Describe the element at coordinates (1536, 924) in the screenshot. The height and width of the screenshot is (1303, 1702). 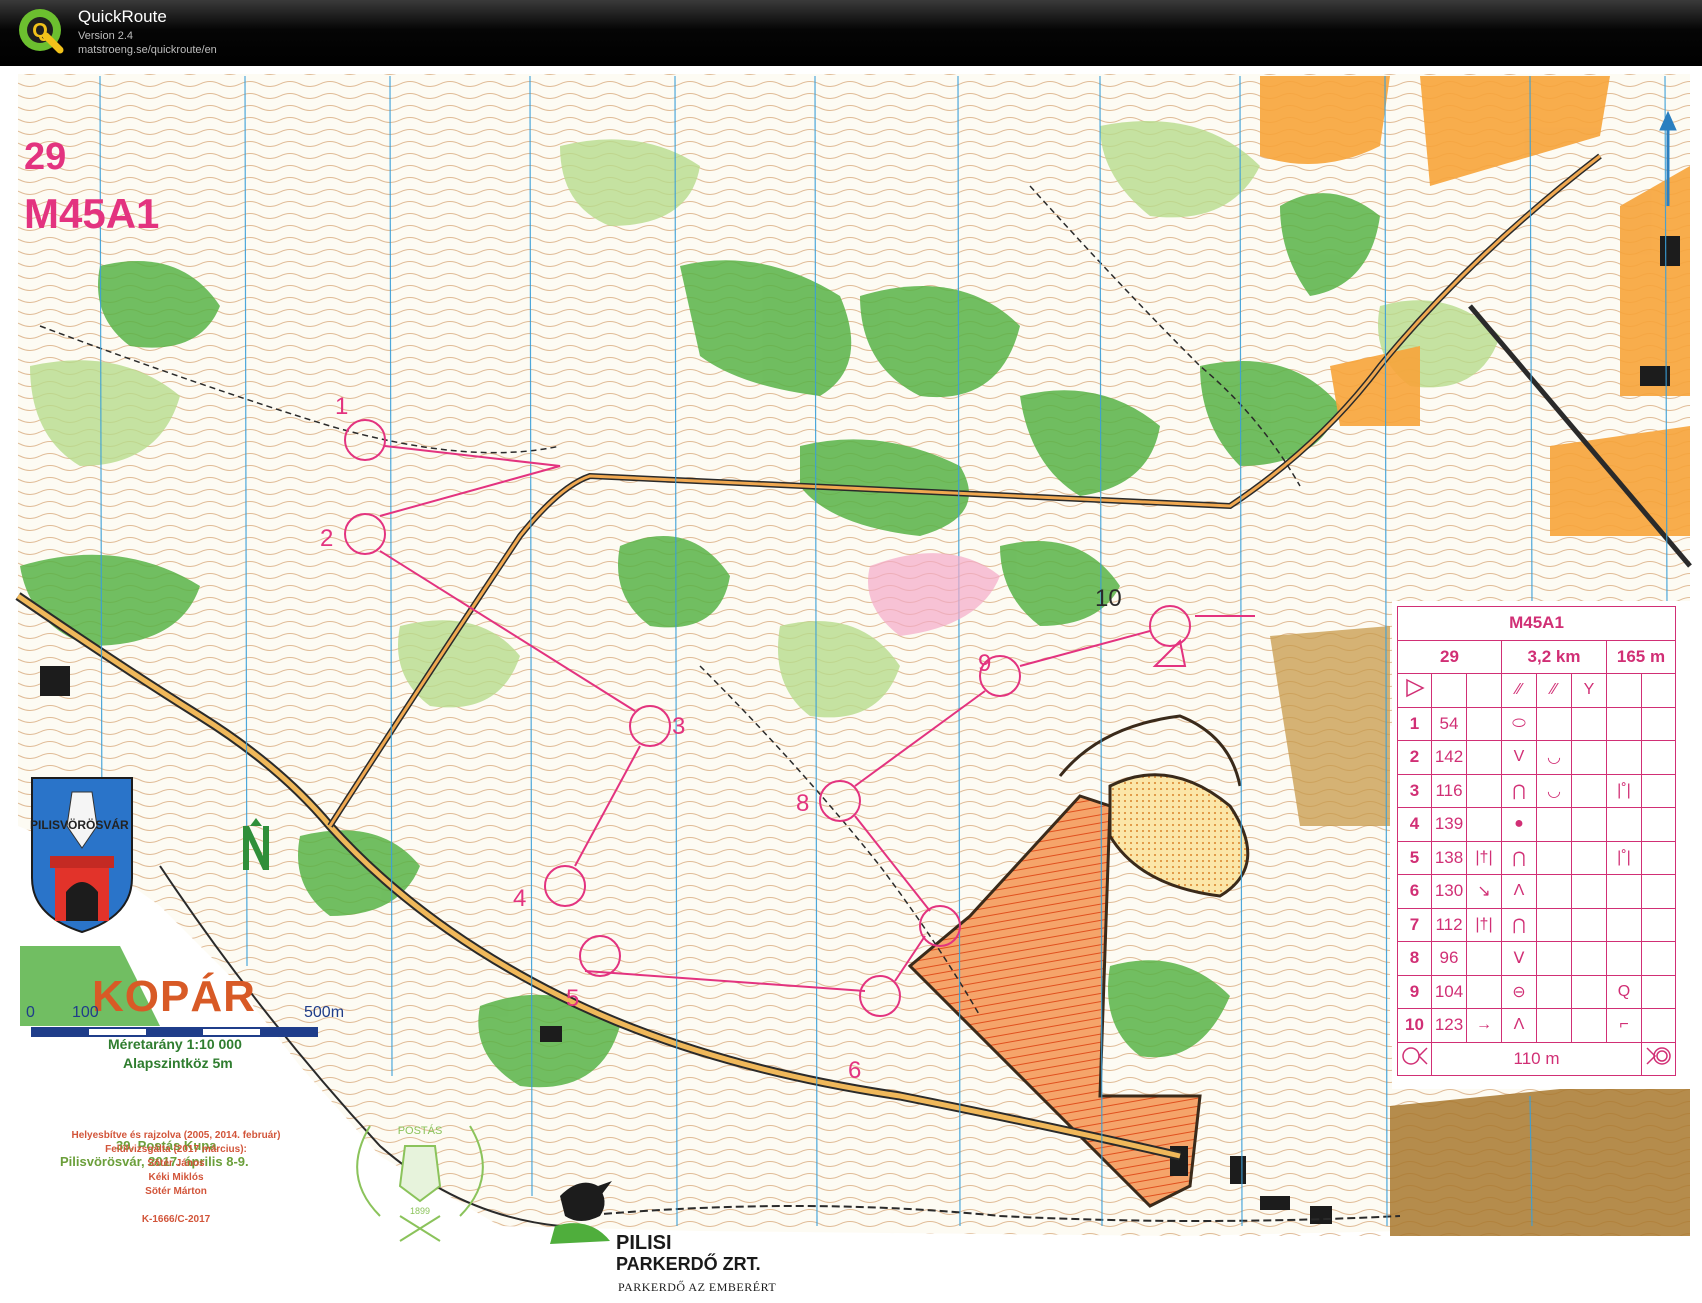
I see `desc-control-row: 7 112 |†| ⋂` at that location.